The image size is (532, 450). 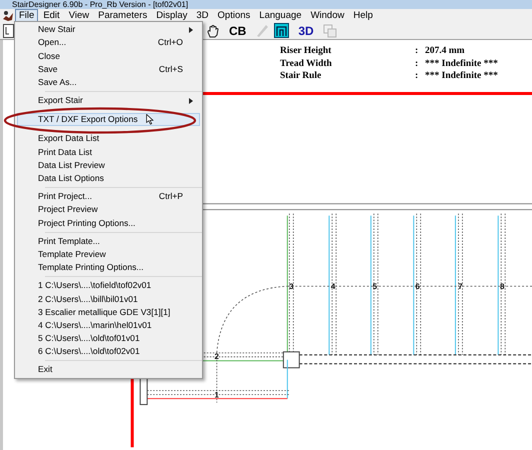 What do you see at coordinates (108, 29) in the screenshot?
I see `menu-item: New Stair` at bounding box center [108, 29].